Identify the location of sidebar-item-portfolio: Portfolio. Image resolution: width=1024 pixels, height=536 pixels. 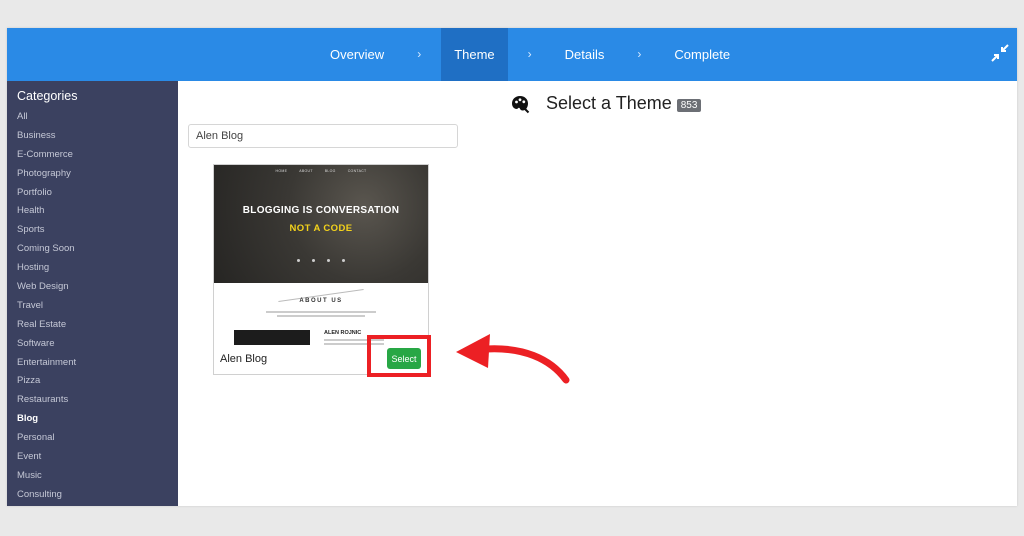
(92, 193).